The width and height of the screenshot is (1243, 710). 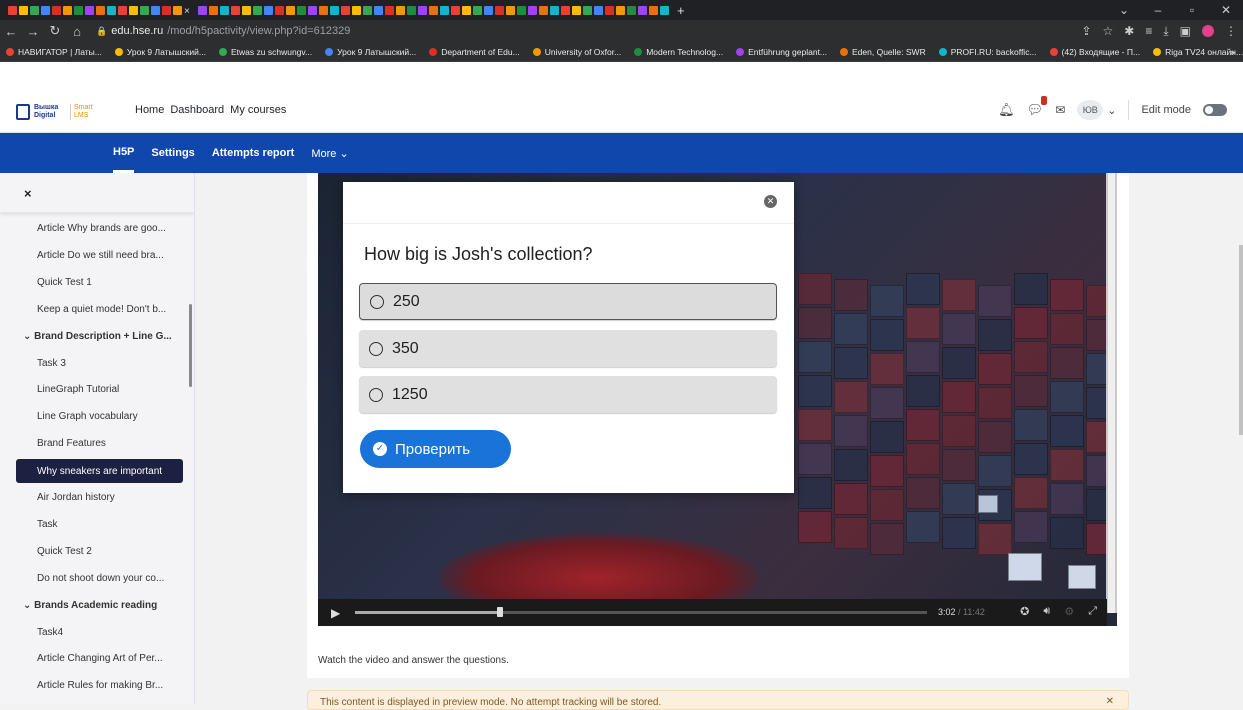 I want to click on course-index-item-active: Why sneakers are important, so click(x=99, y=471).